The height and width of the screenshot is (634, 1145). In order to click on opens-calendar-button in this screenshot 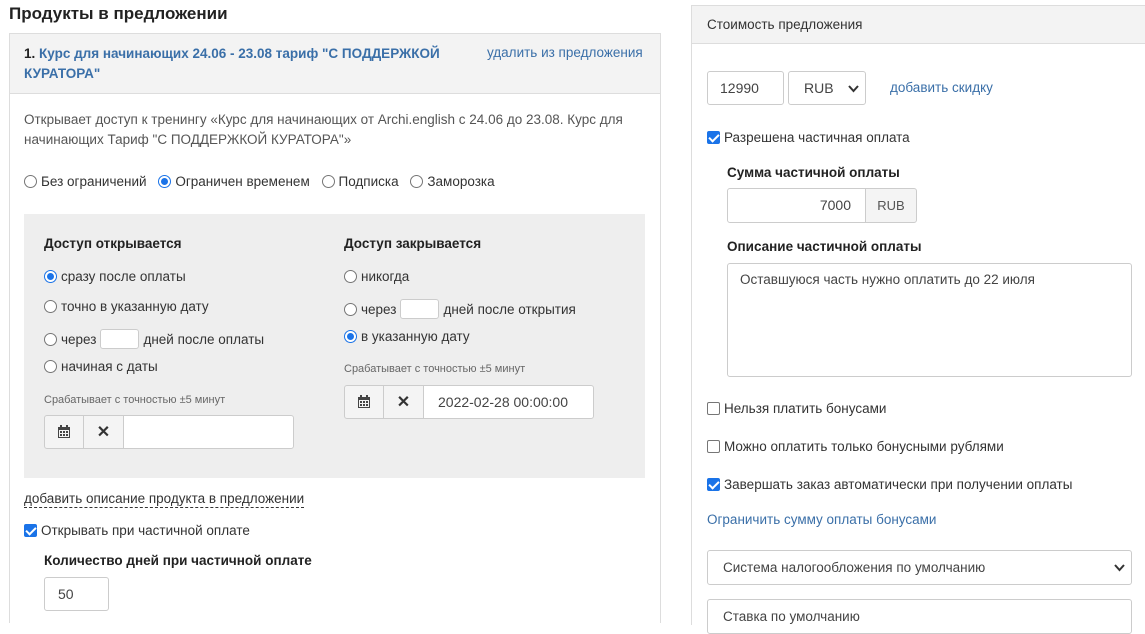, I will do `click(64, 432)`.